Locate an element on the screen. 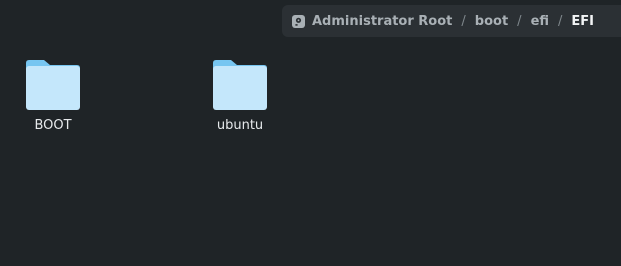  drive-icon is located at coordinates (298, 21).